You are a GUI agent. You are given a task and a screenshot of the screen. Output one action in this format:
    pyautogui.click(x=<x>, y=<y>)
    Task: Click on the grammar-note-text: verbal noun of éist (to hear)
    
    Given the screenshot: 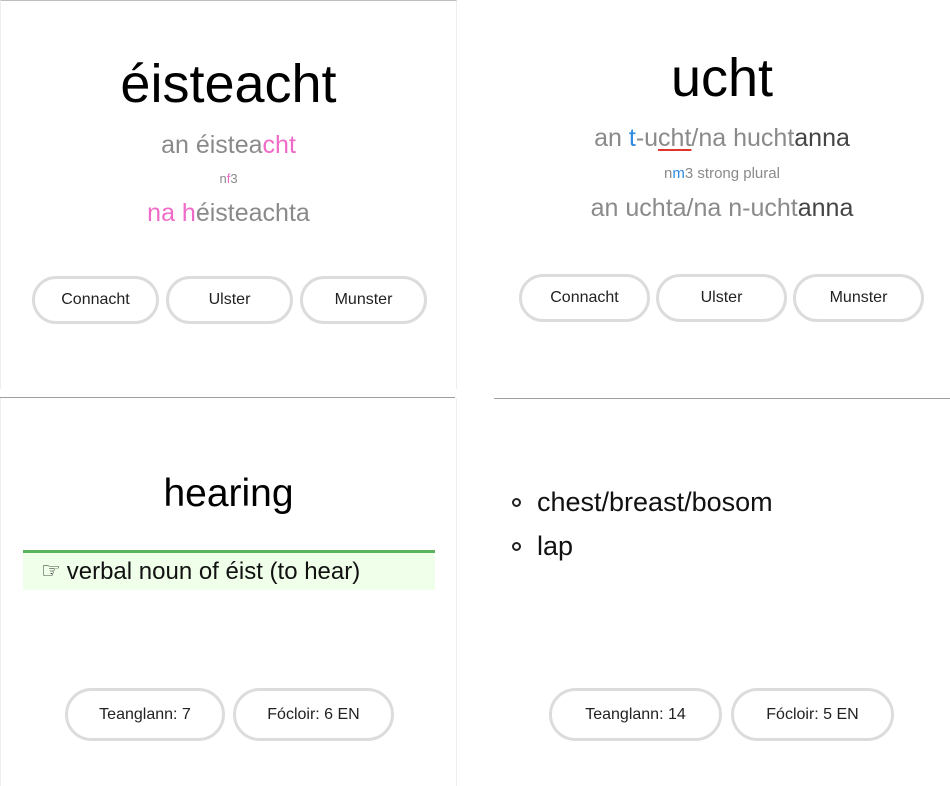 What is the action you would take?
    pyautogui.click(x=213, y=571)
    